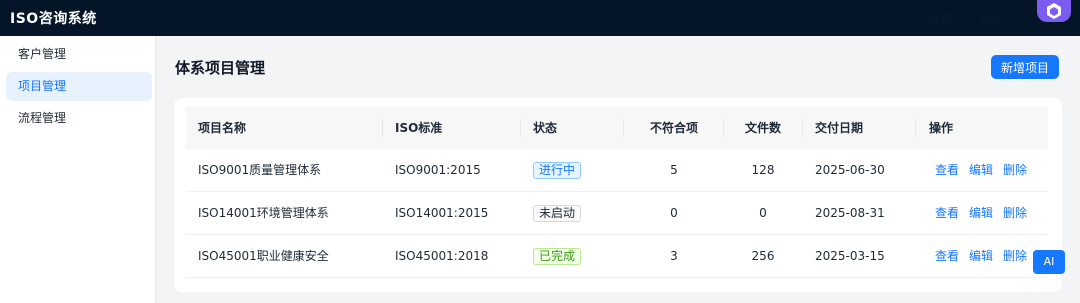 The height and width of the screenshot is (303, 1080). I want to click on sidebar-item-customers: 客户管理, so click(79, 54).